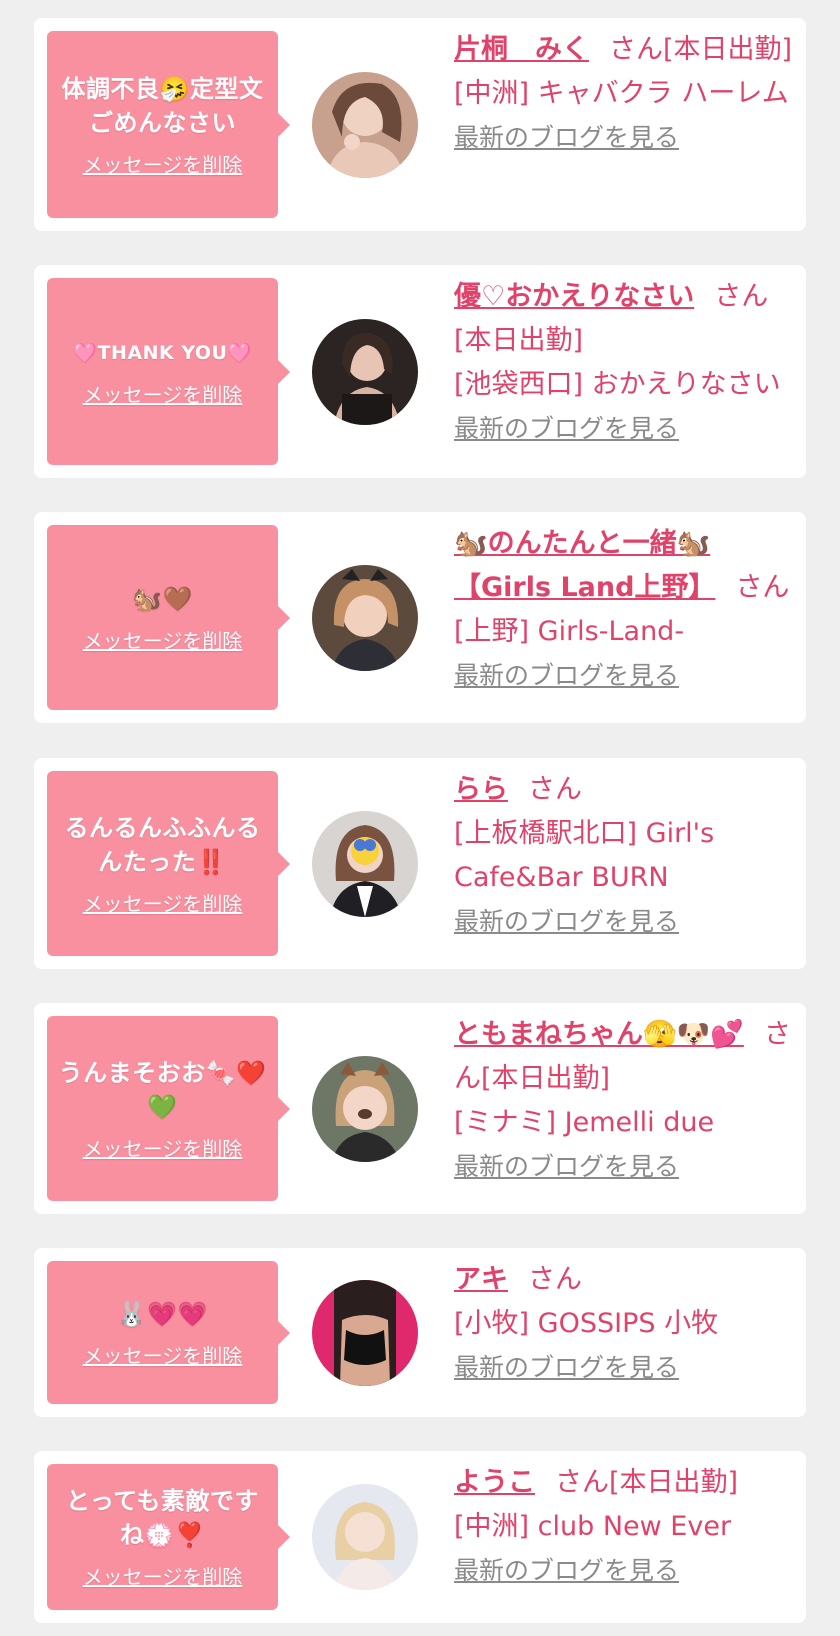 The height and width of the screenshot is (1636, 840). What do you see at coordinates (569, 631) in the screenshot?
I see `shop-name: [上野] Girls-Land-` at bounding box center [569, 631].